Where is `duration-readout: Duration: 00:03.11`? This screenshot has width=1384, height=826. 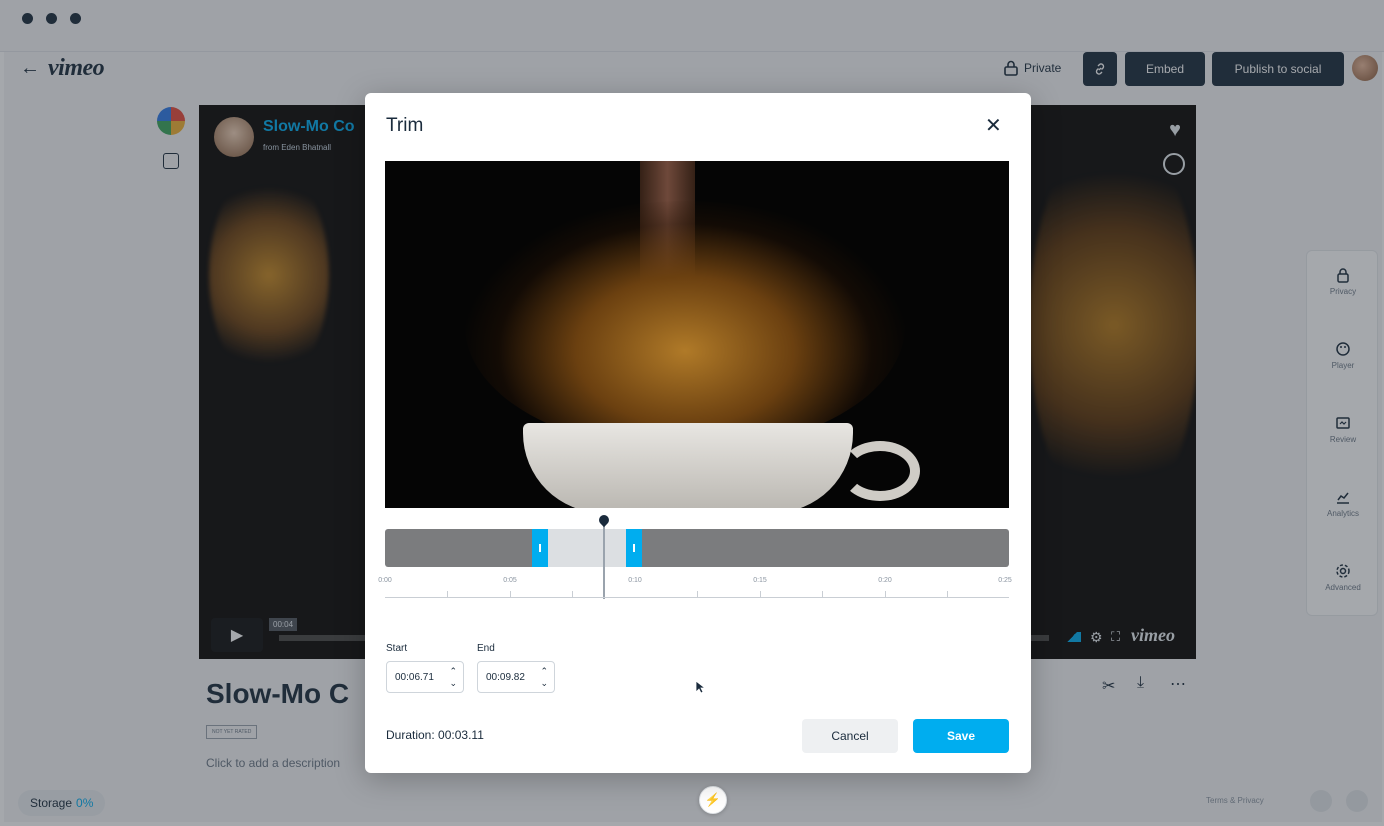 duration-readout: Duration: 00:03.11 is located at coordinates (435, 735).